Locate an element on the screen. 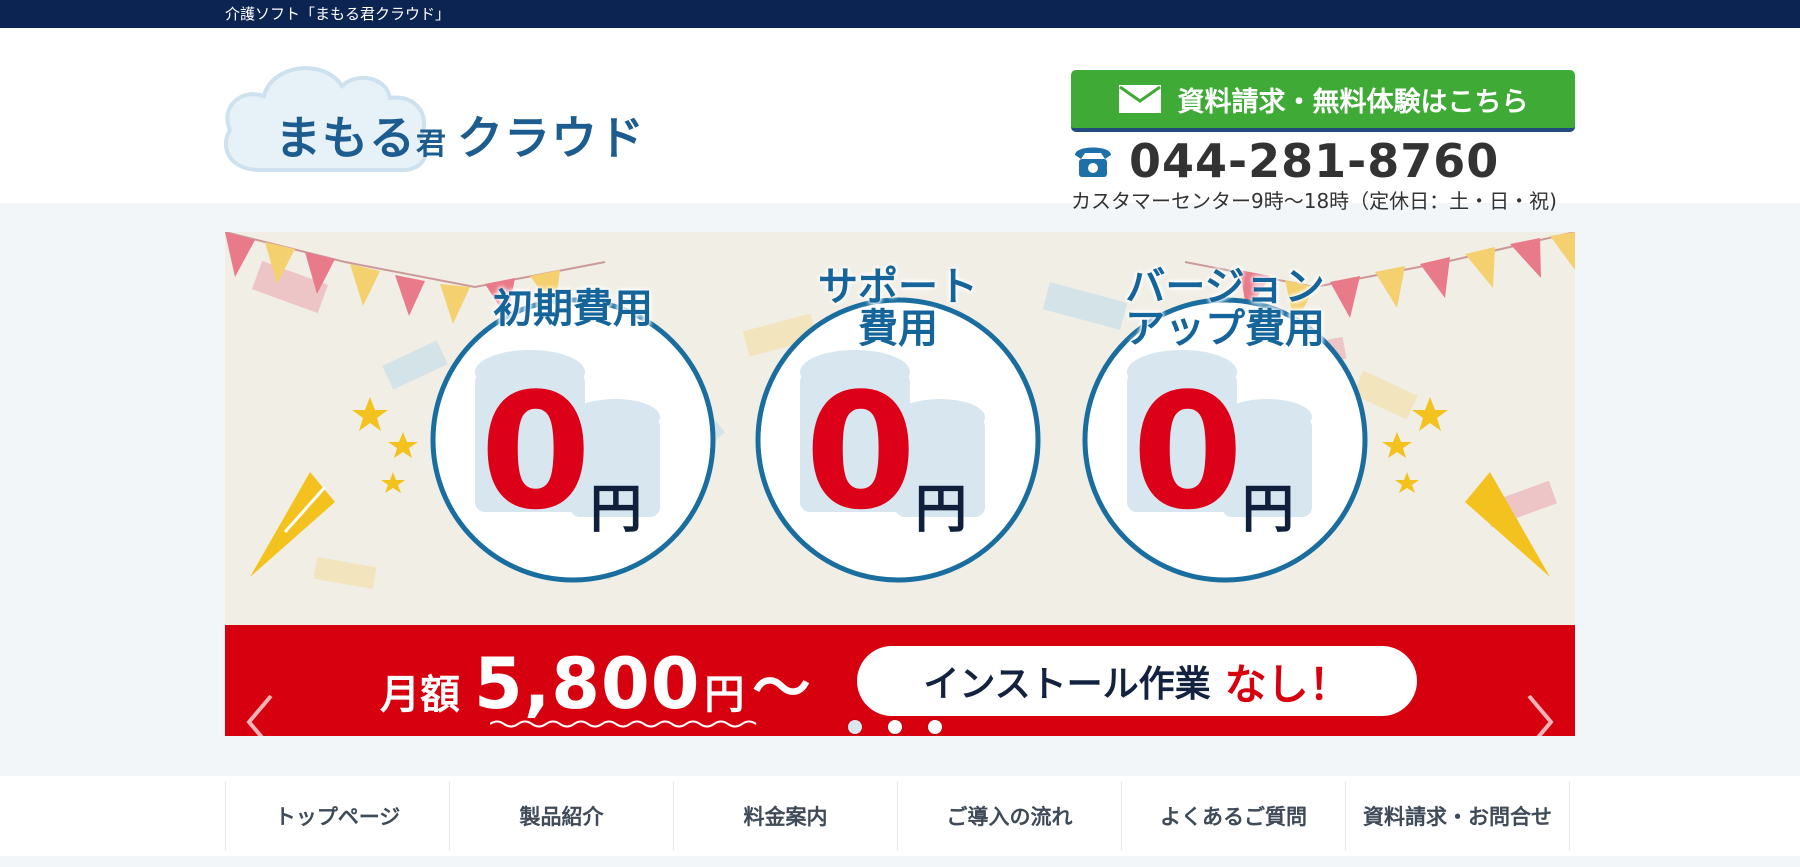  page-bottom-strip is located at coordinates (900, 861).